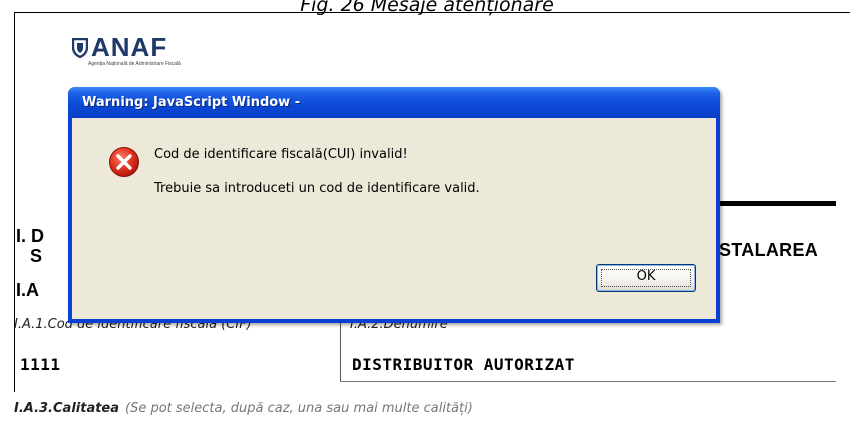  I want to click on document-frame-top, so click(432, 12).